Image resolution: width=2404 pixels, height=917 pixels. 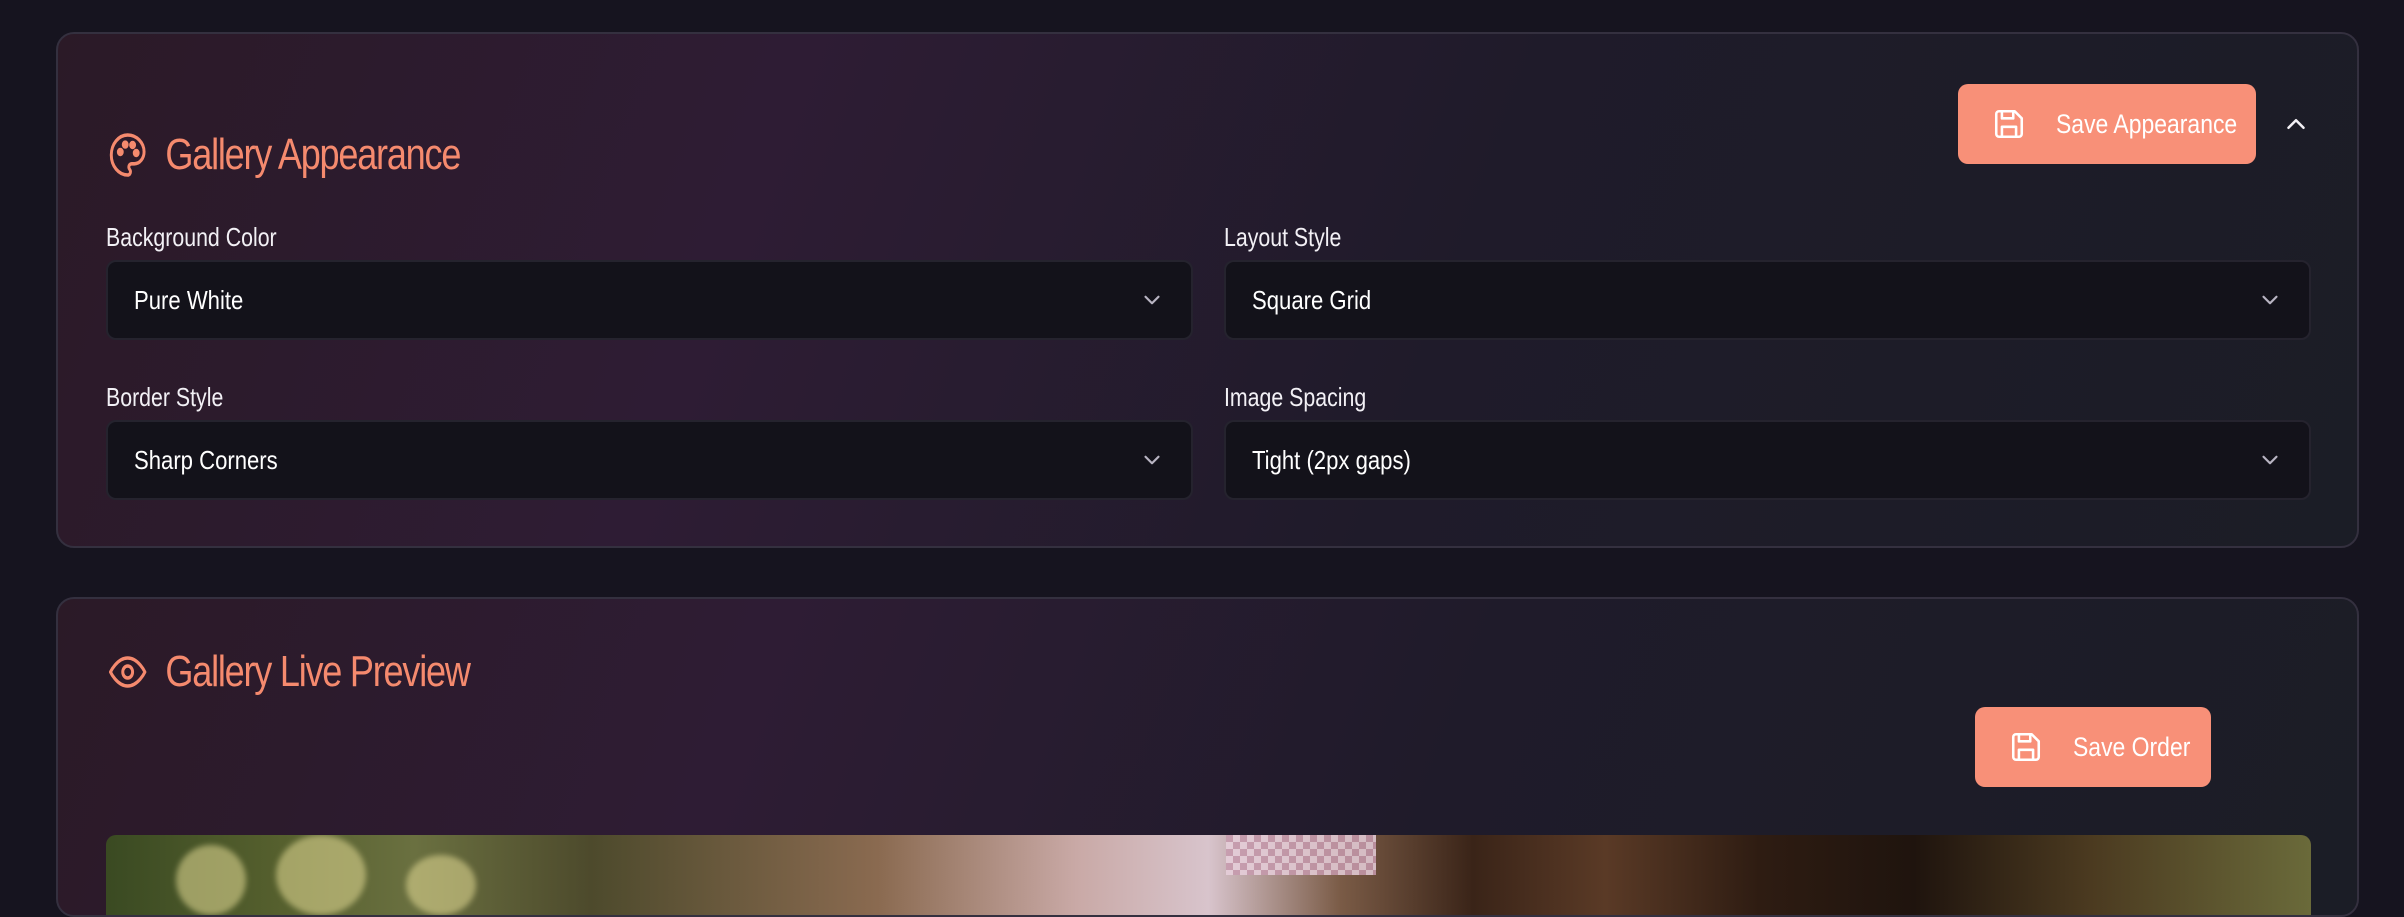 What do you see at coordinates (1767, 460) in the screenshot?
I see `image-spacing-select: Tight (2px gaps)` at bounding box center [1767, 460].